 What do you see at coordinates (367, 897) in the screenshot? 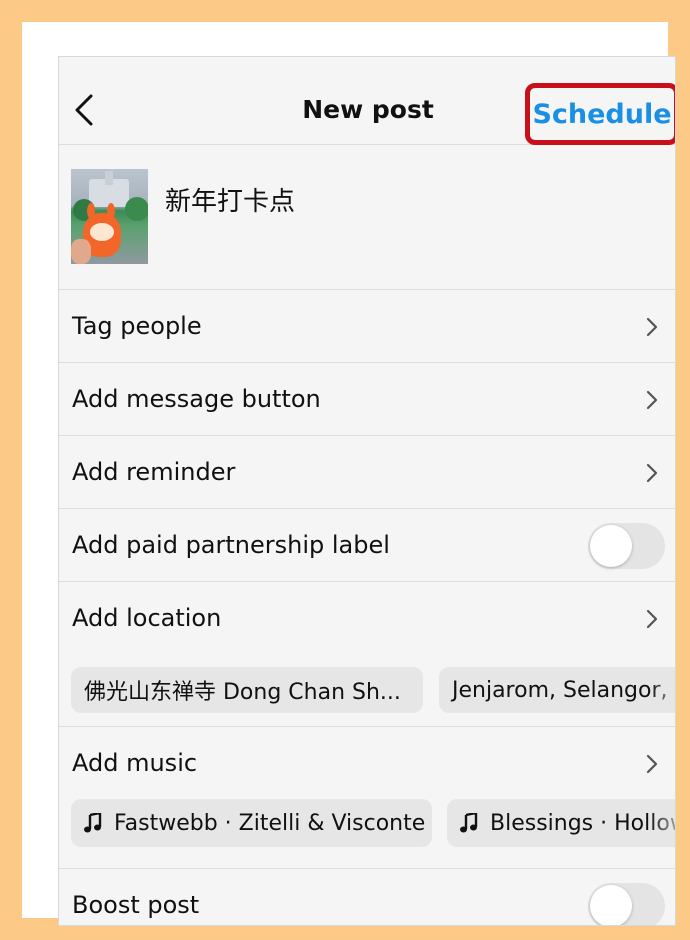
I see `boost-post-row: Boost post` at bounding box center [367, 897].